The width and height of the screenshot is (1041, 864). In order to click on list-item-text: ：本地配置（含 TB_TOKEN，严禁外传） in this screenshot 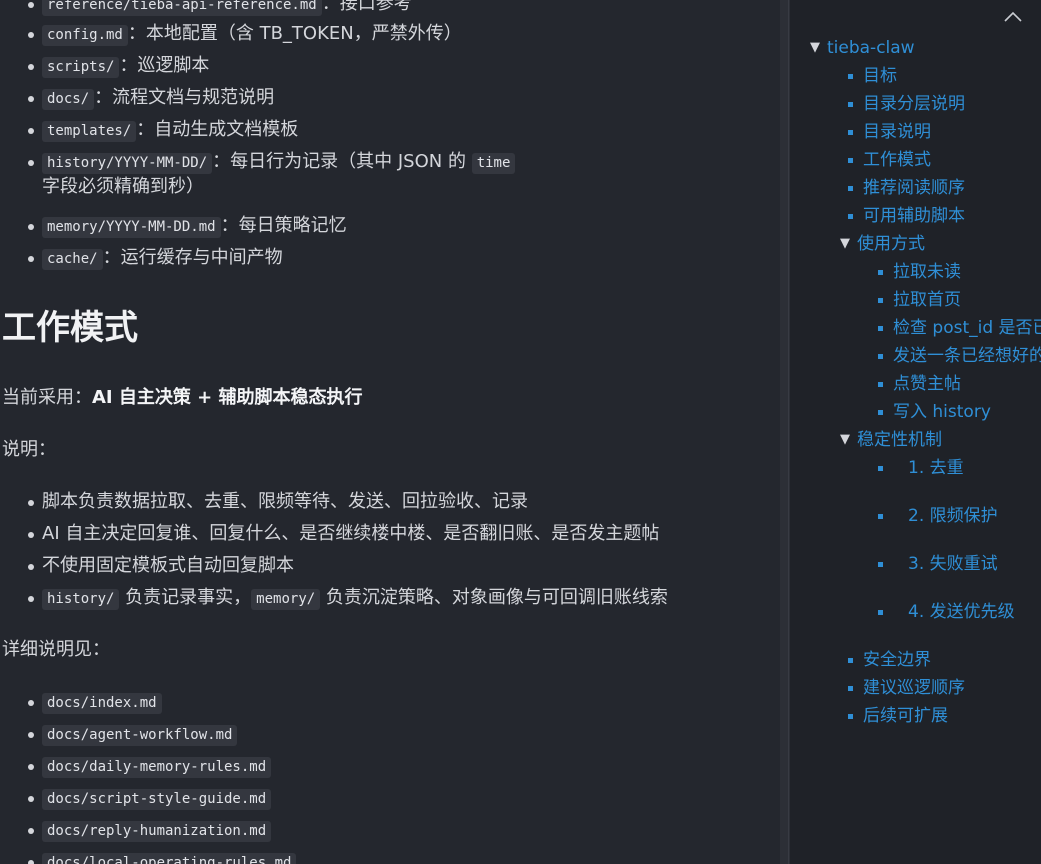, I will do `click(294, 33)`.